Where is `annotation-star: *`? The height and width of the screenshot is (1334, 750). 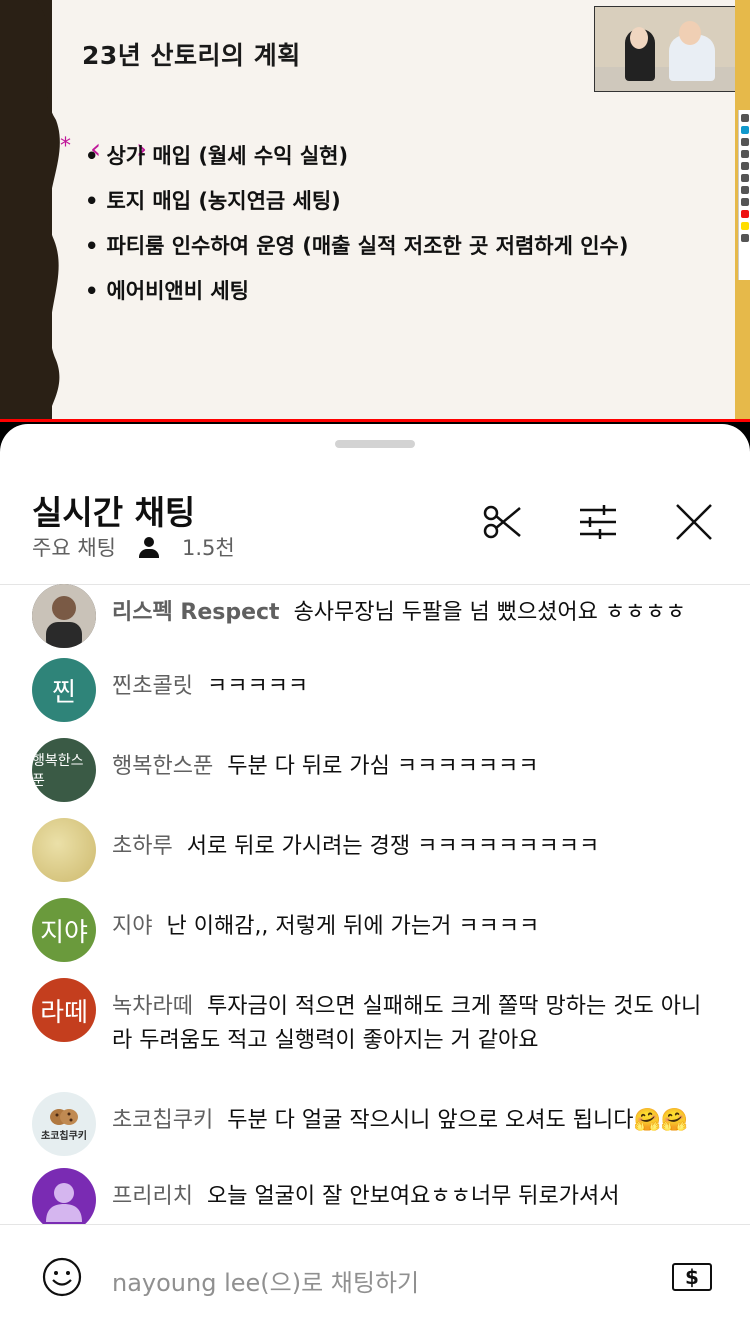
annotation-star: * is located at coordinates (65, 146).